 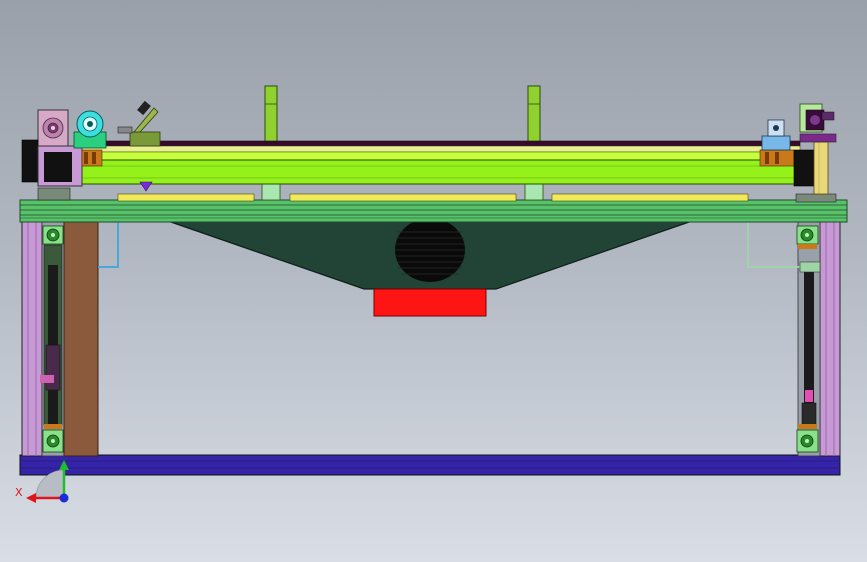 I want to click on x-axis-arrowhead, so click(x=31, y=498).